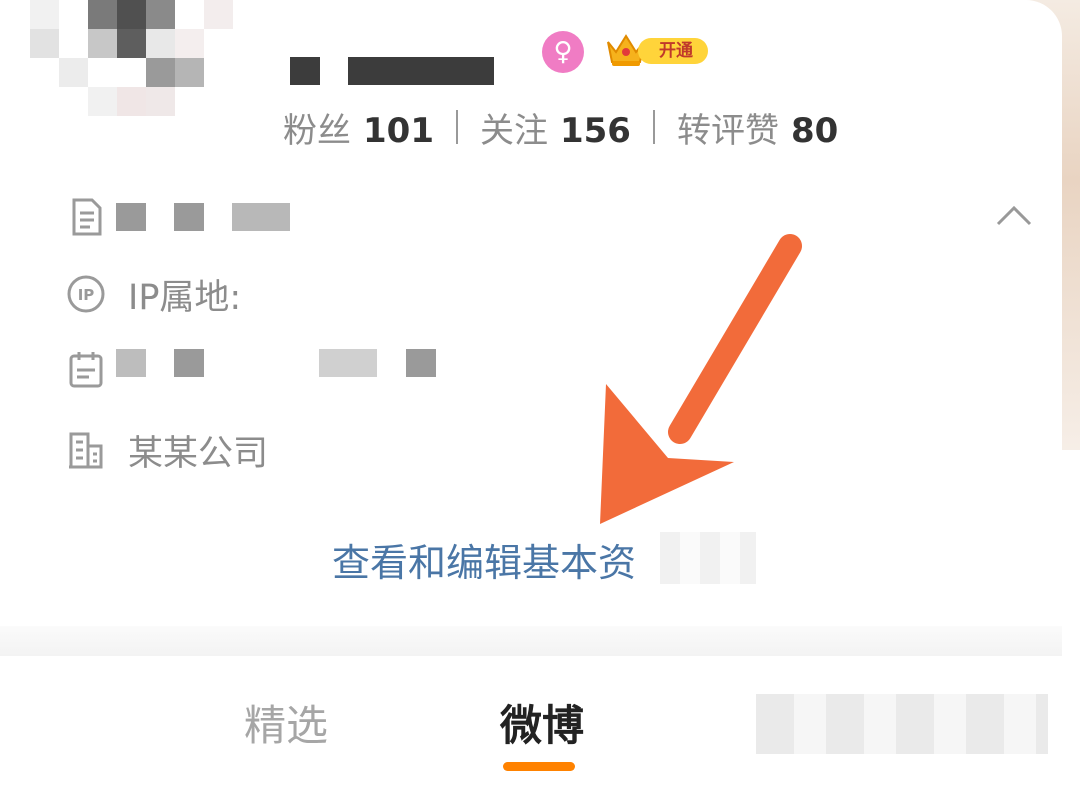 The image size is (1080, 810). Describe the element at coordinates (555, 127) in the screenshot. I see `following-stat: 关注 156` at that location.